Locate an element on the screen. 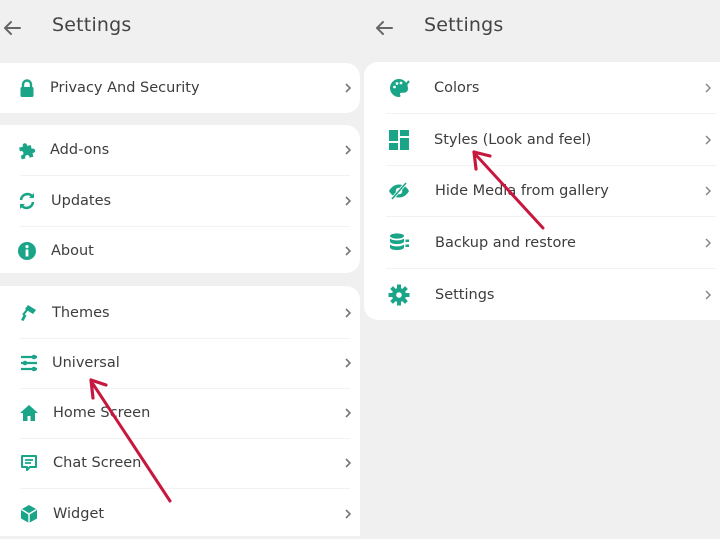  menu-item-settings: Settings is located at coordinates (542, 295).